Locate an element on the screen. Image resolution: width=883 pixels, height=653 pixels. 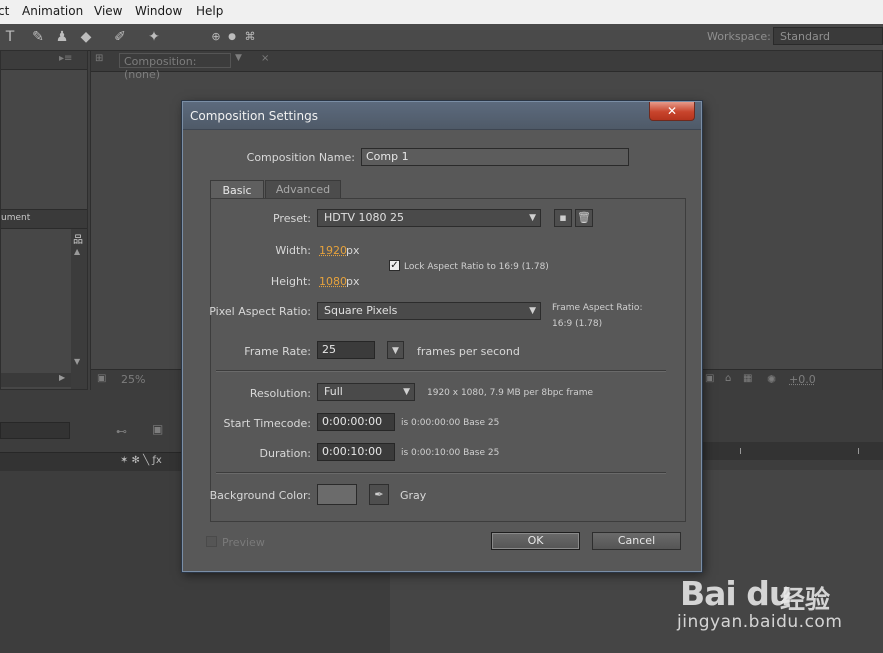
baidu-logo: Bai du is located at coordinates (736, 593).